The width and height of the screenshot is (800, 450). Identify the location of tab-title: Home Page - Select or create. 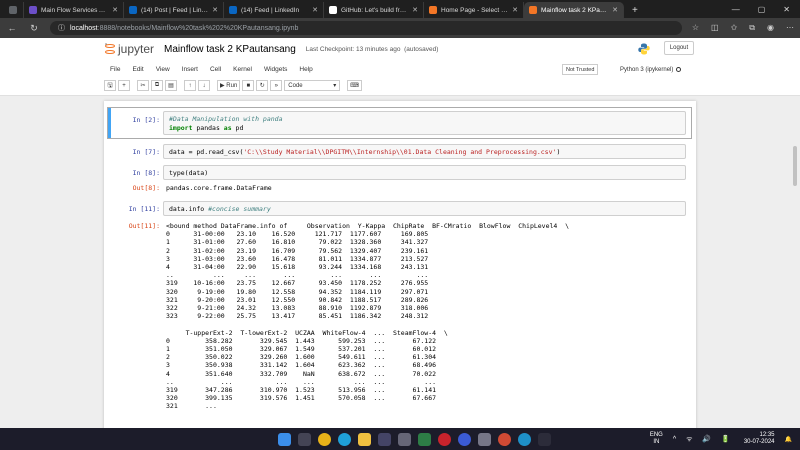
(474, 10).